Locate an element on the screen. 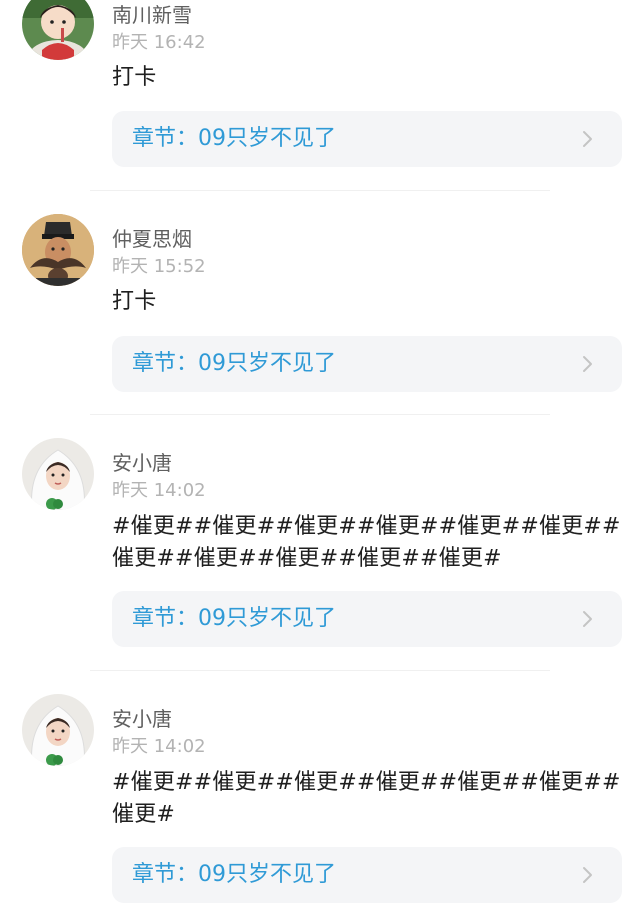  timestamp: 昨天 15:52 is located at coordinates (159, 266).